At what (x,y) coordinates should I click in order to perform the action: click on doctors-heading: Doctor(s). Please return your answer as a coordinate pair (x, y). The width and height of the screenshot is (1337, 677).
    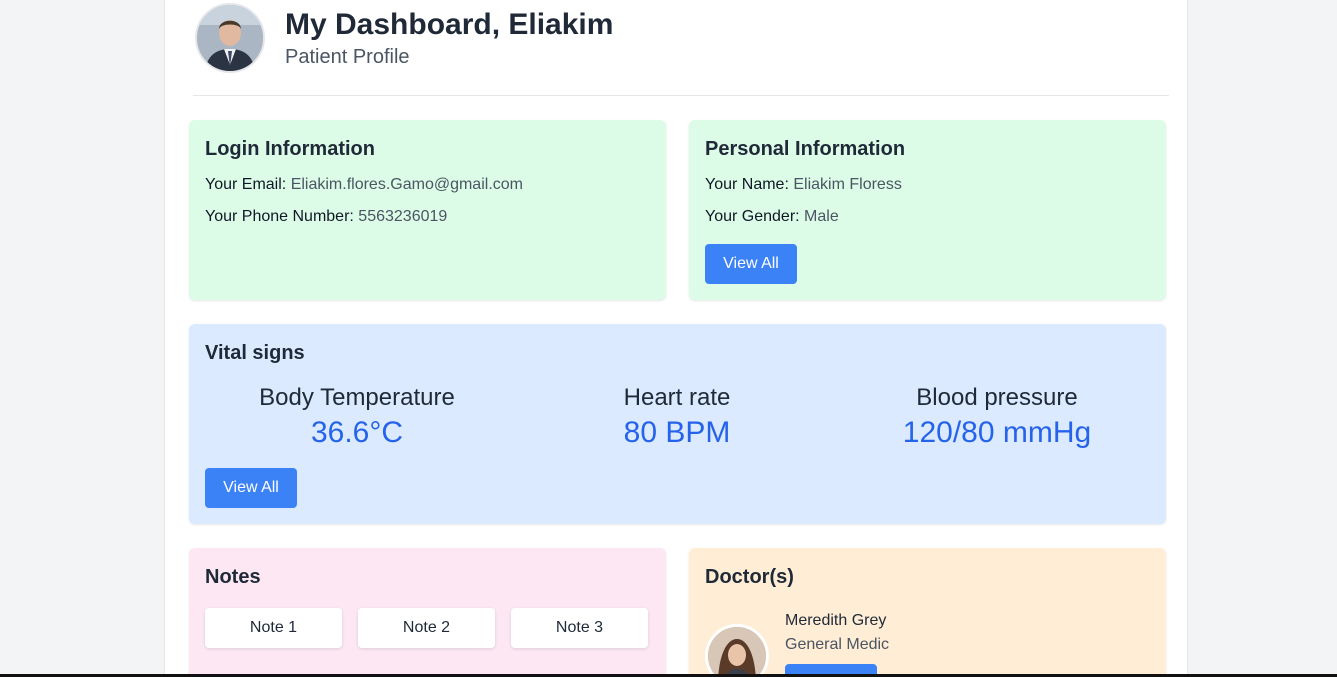
    Looking at the image, I should click on (749, 577).